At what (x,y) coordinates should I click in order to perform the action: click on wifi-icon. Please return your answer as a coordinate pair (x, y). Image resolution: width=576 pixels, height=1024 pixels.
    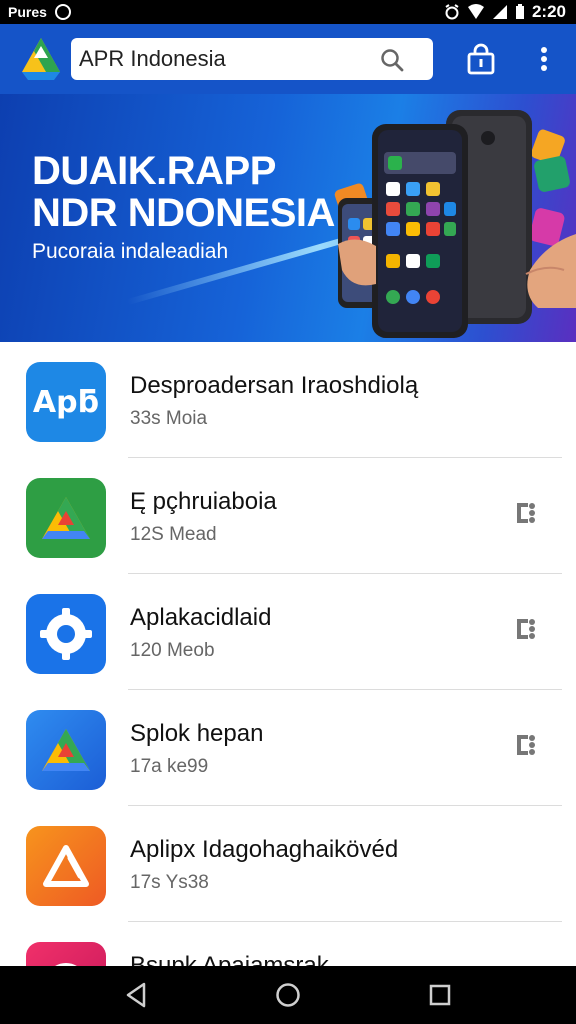
    Looking at the image, I should click on (475, 11).